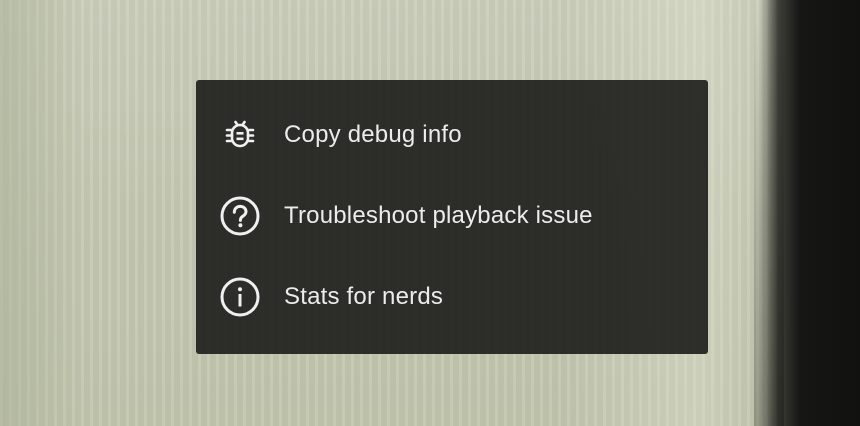 The height and width of the screenshot is (426, 860). I want to click on menu-item-label: Stats for nerds, so click(364, 296).